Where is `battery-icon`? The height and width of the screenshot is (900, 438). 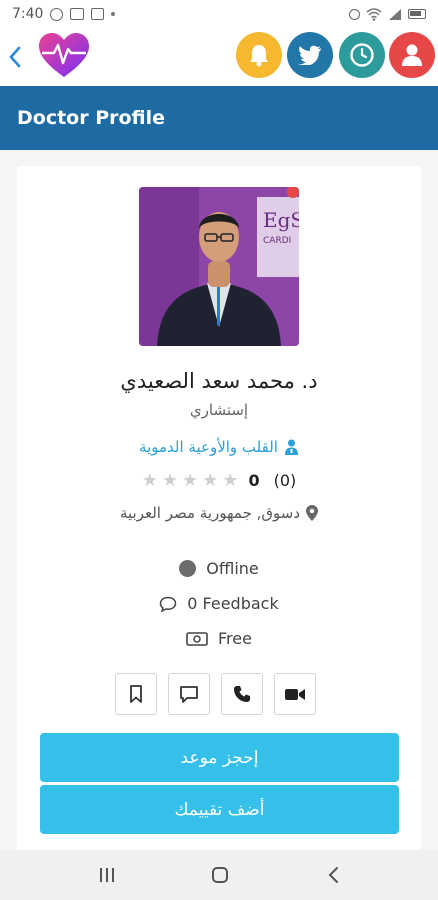
battery-icon is located at coordinates (417, 14).